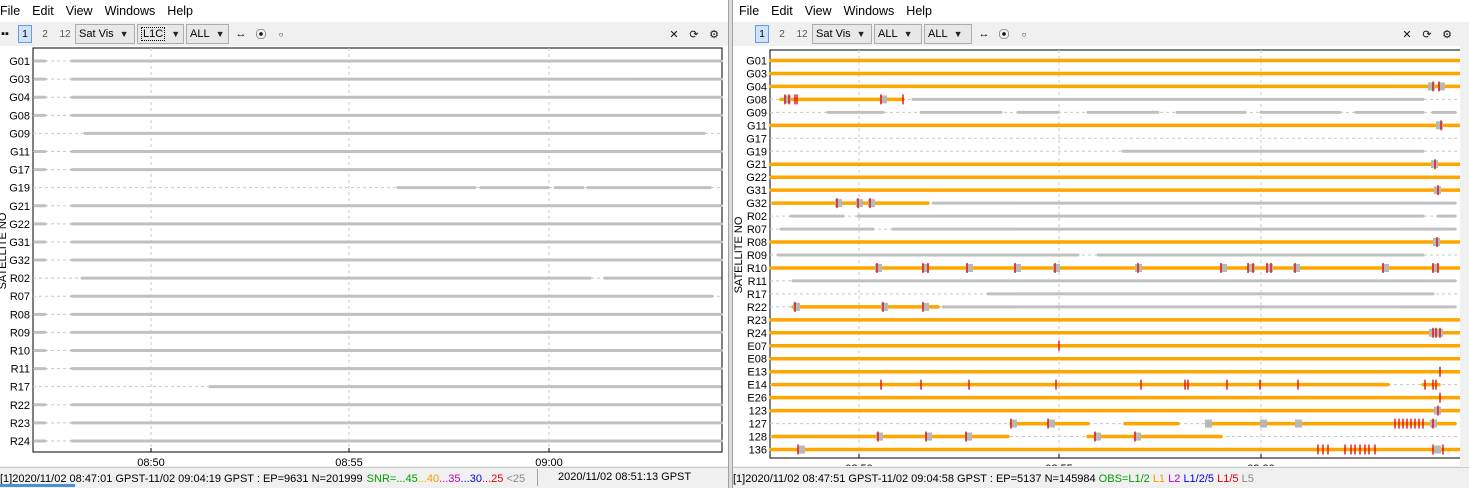  Describe the element at coordinates (756, 61) in the screenshot. I see `satellite-label: G01` at that location.